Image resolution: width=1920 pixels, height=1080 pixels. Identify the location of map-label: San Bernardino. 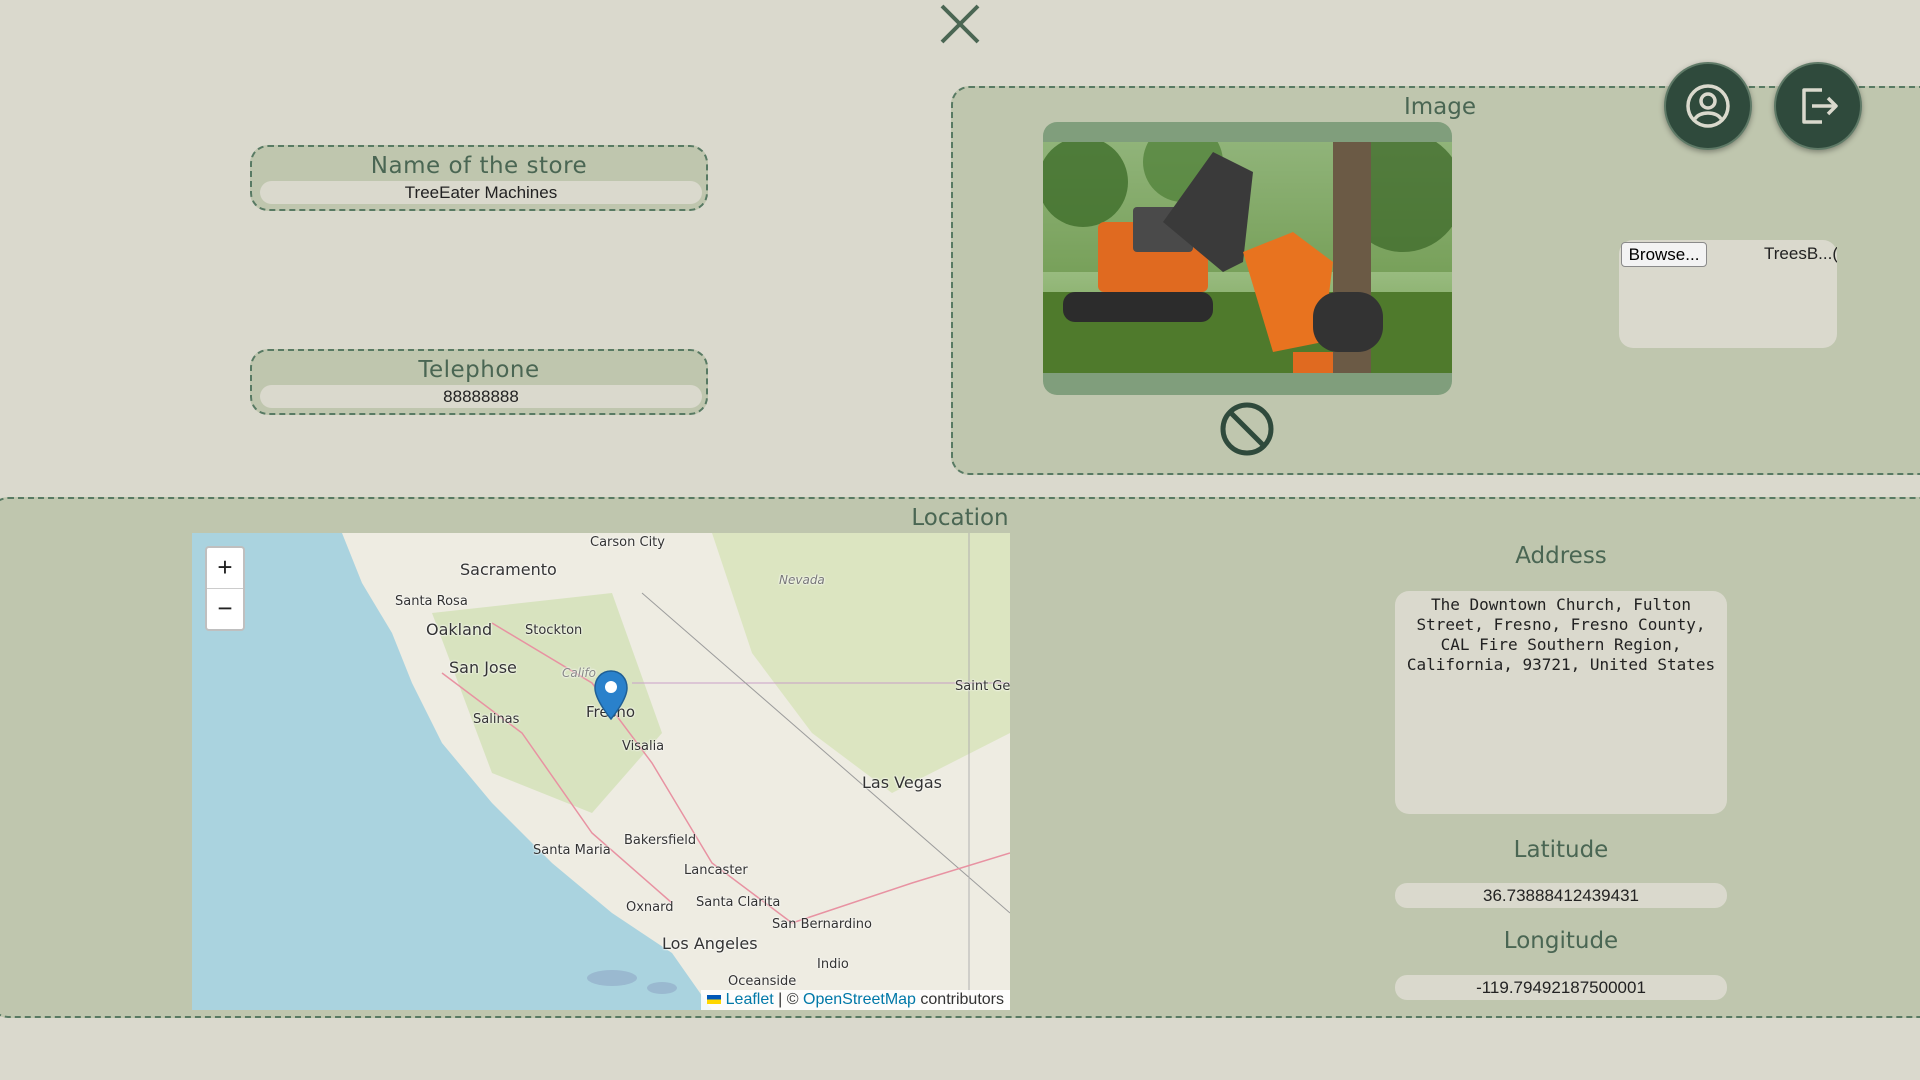
(822, 924).